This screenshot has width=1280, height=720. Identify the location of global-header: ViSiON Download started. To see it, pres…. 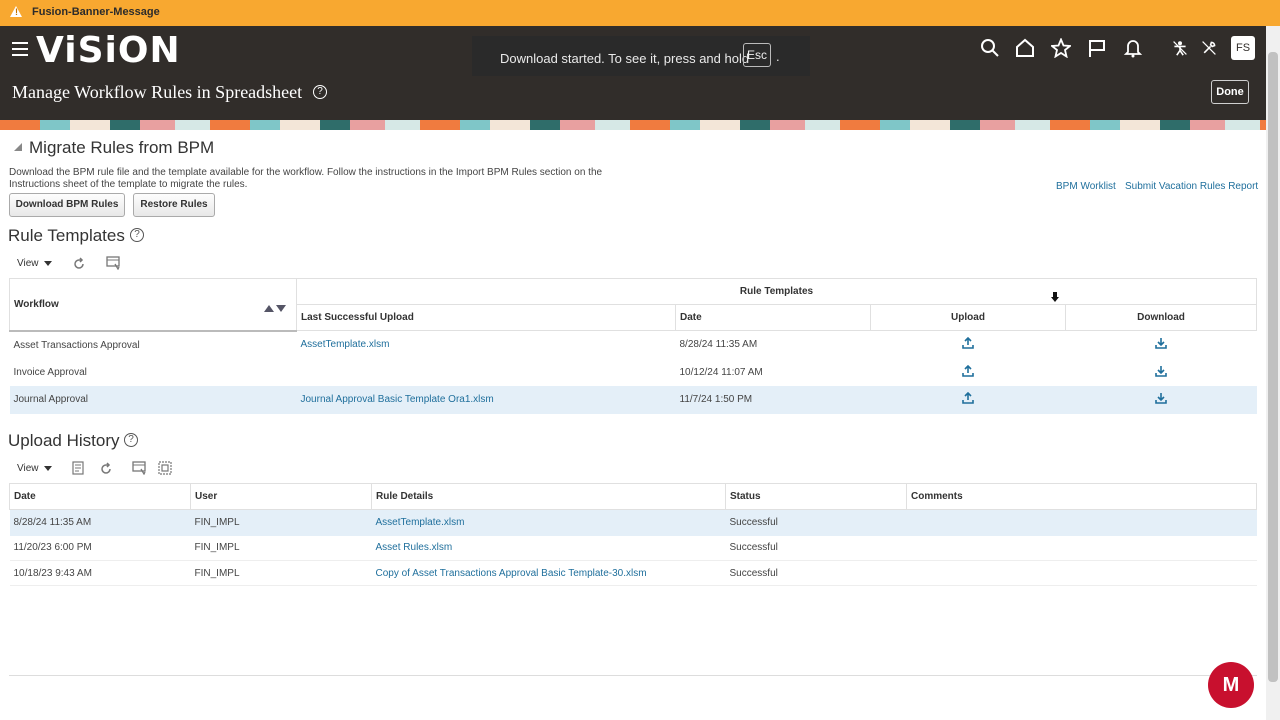
(633, 73).